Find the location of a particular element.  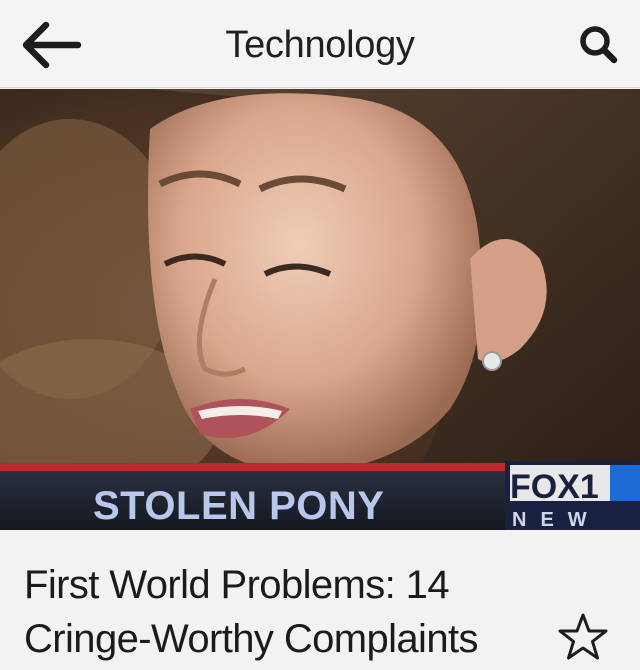

back-button is located at coordinates (51, 45).